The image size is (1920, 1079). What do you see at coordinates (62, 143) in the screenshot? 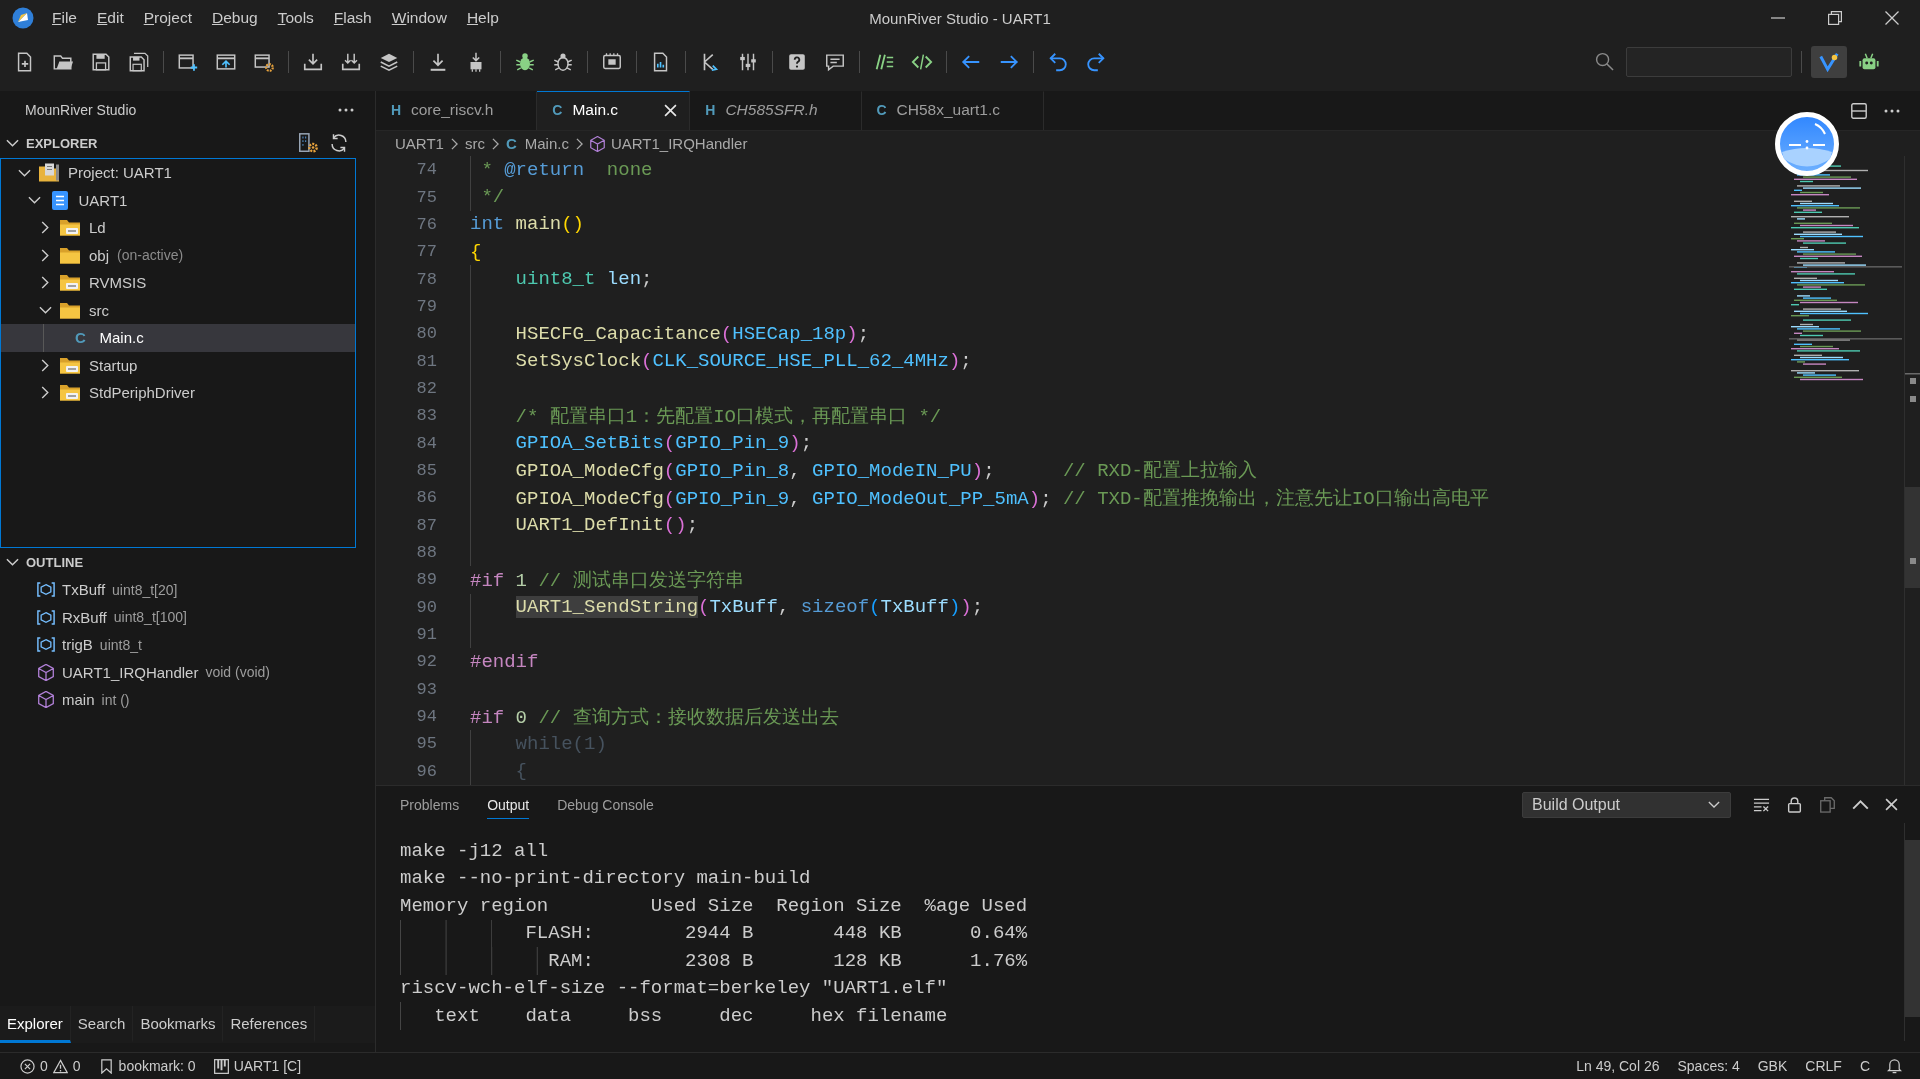
I see `section-title: EXPLORER` at bounding box center [62, 143].